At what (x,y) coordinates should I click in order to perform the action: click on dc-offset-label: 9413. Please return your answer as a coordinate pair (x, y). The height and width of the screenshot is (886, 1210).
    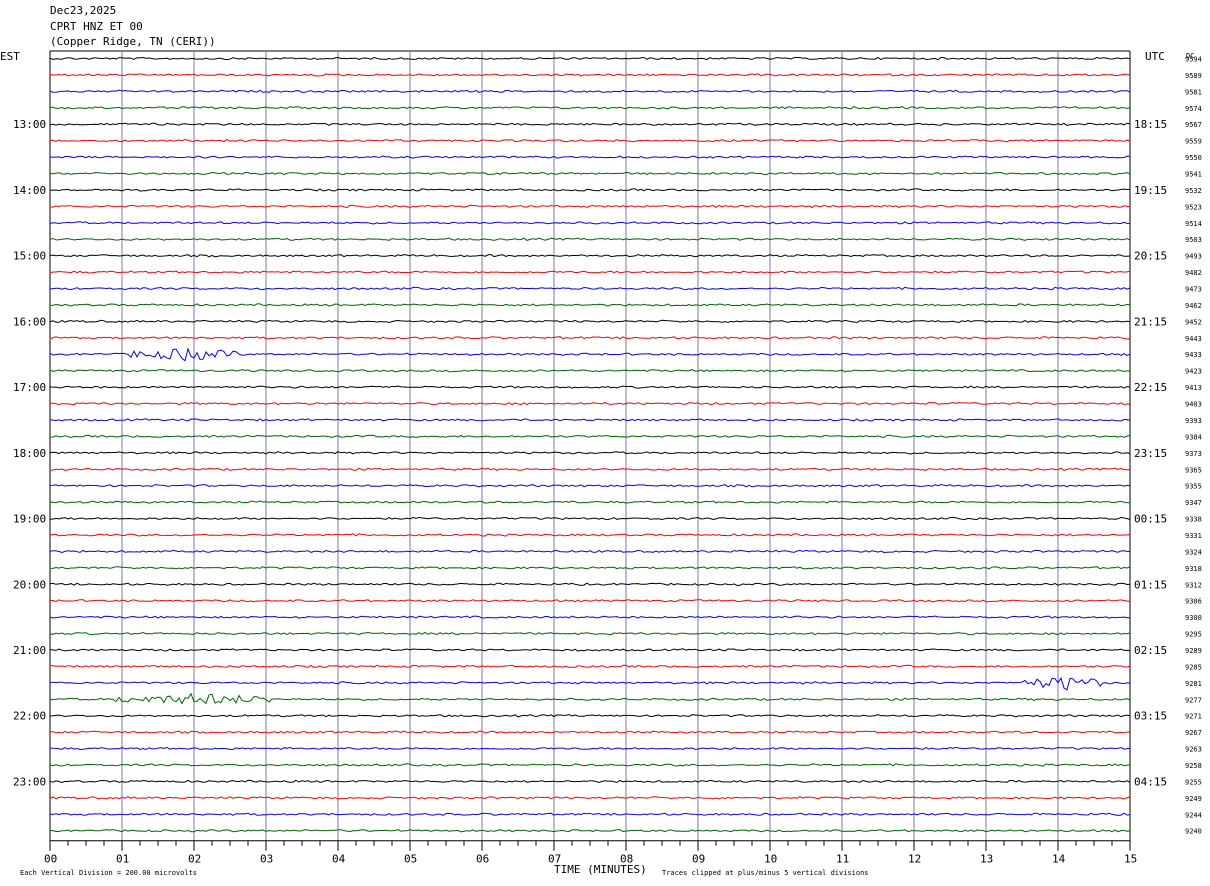
    Looking at the image, I should click on (1193, 388).